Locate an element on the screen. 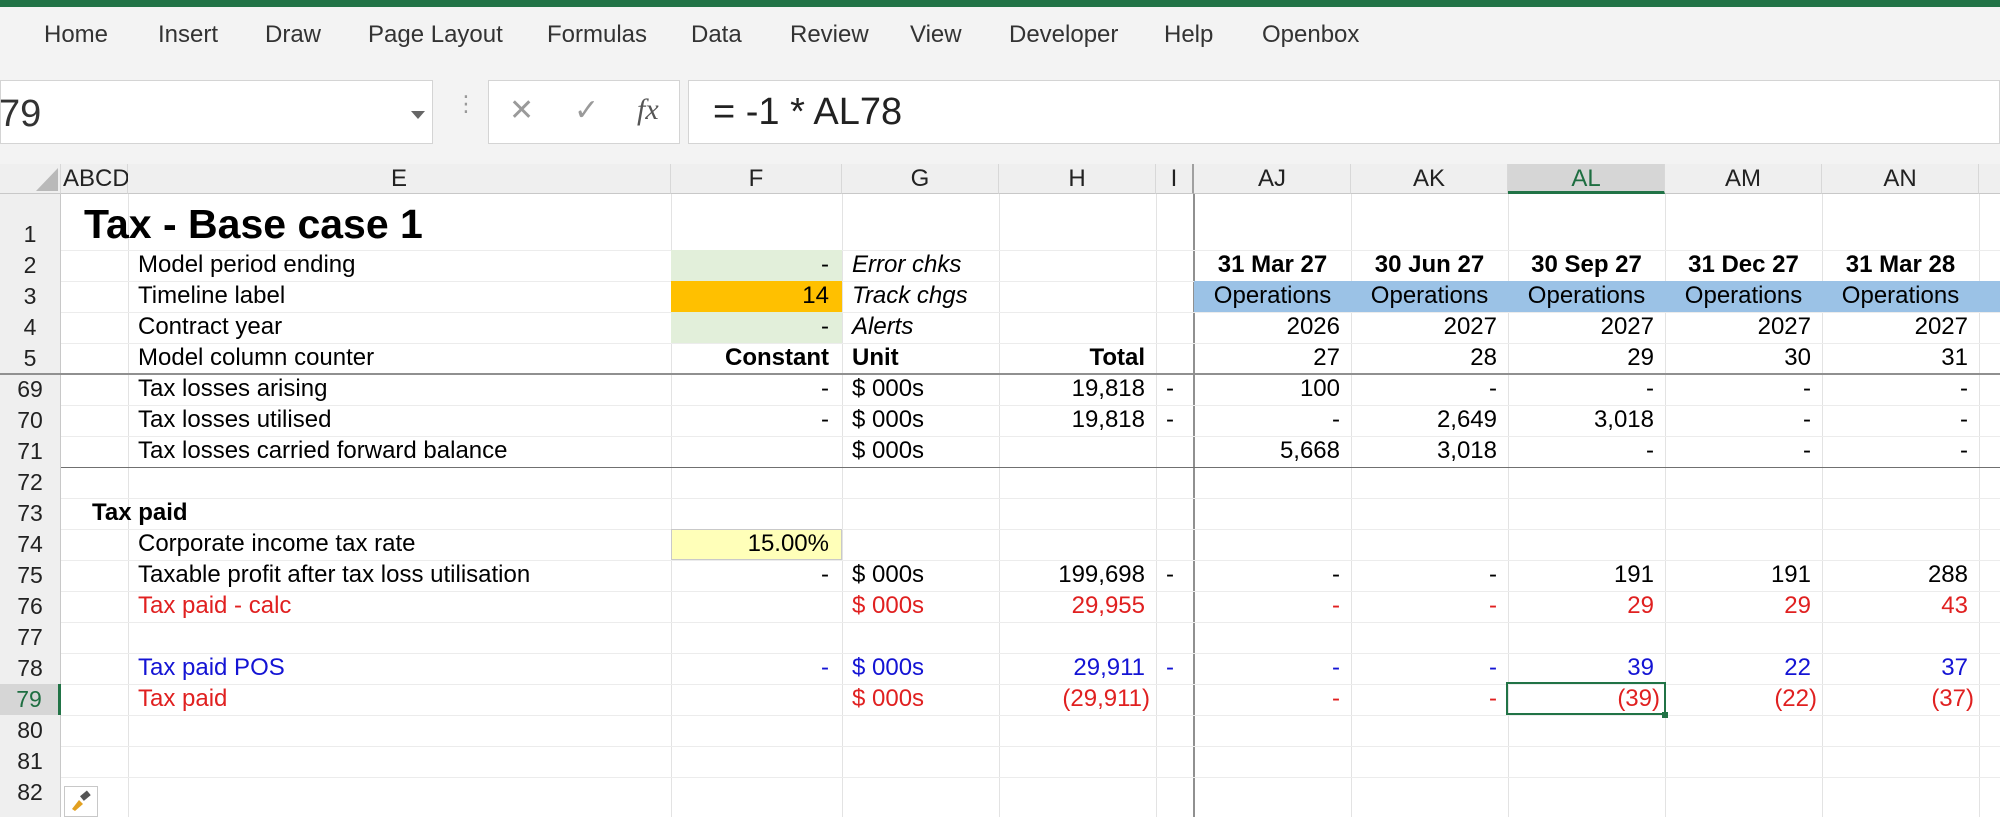 Image resolution: width=2000 pixels, height=821 pixels. cell-value: (29,911) is located at coordinates (1074, 699).